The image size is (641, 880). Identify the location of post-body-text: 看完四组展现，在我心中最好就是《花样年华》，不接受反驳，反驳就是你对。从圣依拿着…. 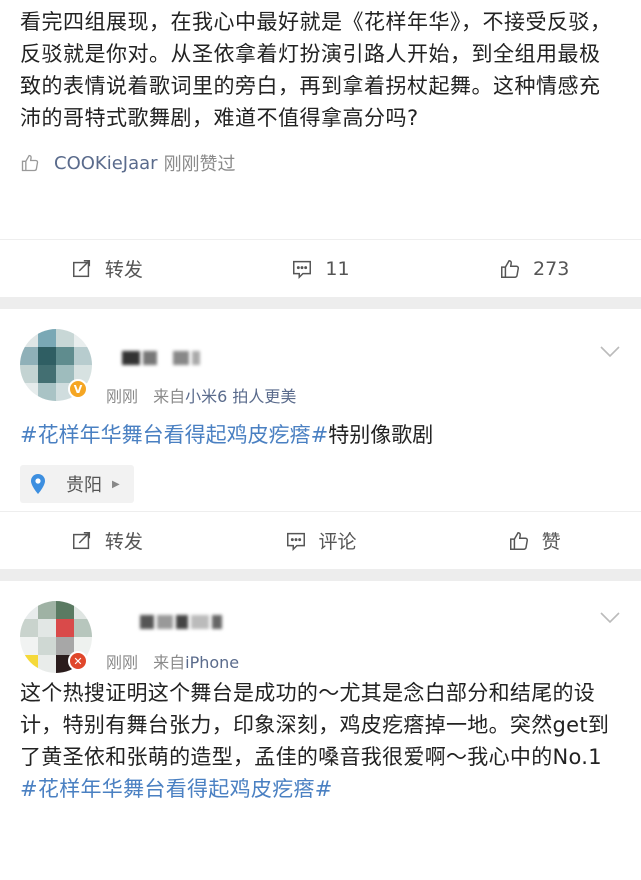
(316, 70).